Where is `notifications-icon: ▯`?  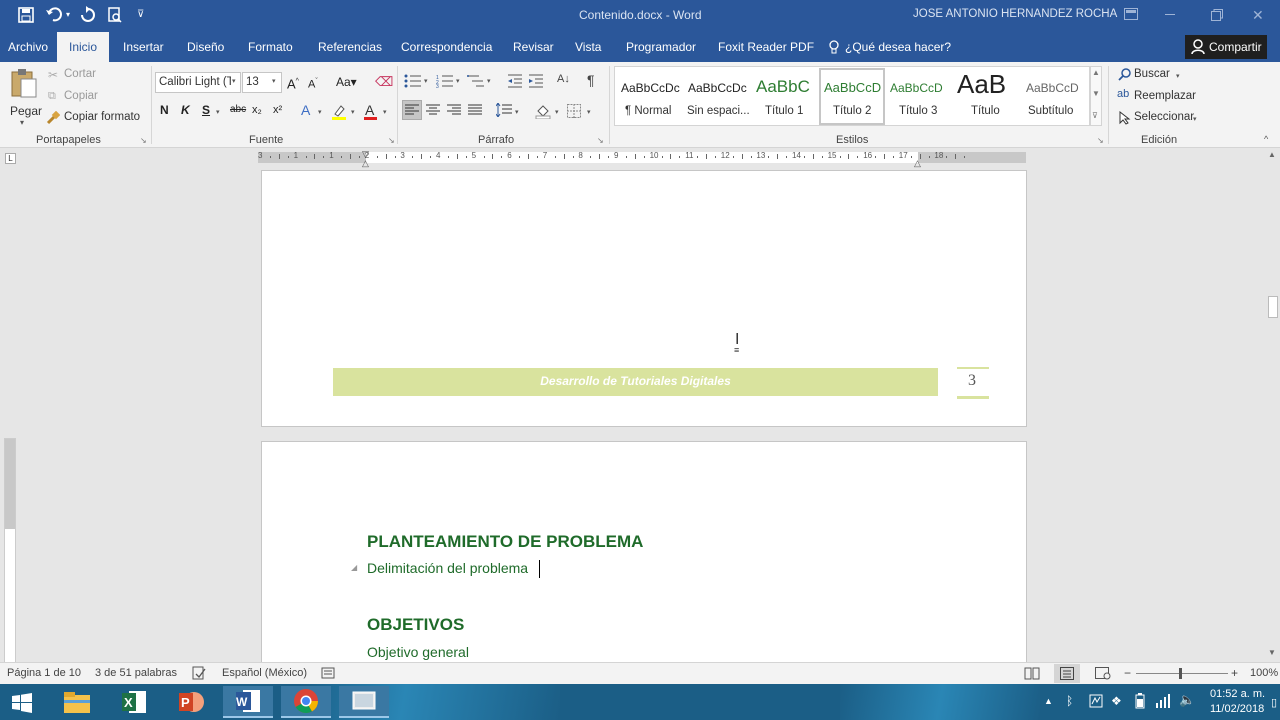 notifications-icon: ▯ is located at coordinates (1274, 702).